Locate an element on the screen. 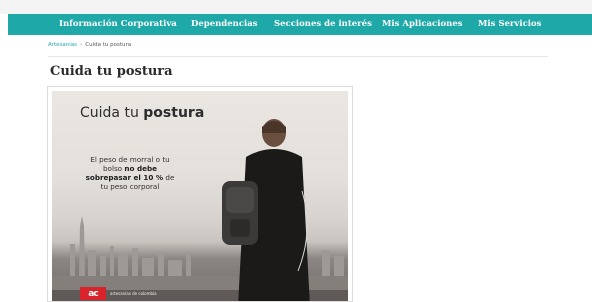 This screenshot has height=302, width=592. breadcrumb-home-link: Artesanías is located at coordinates (62, 45).